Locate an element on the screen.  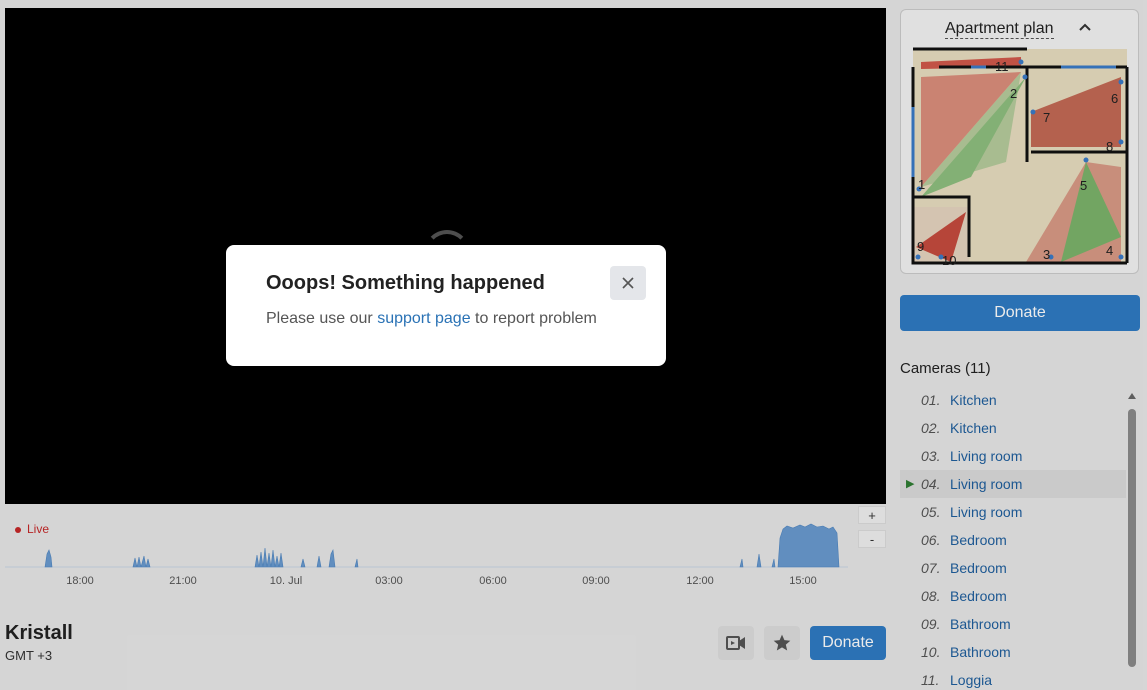
dialog-close-button is located at coordinates (628, 283).